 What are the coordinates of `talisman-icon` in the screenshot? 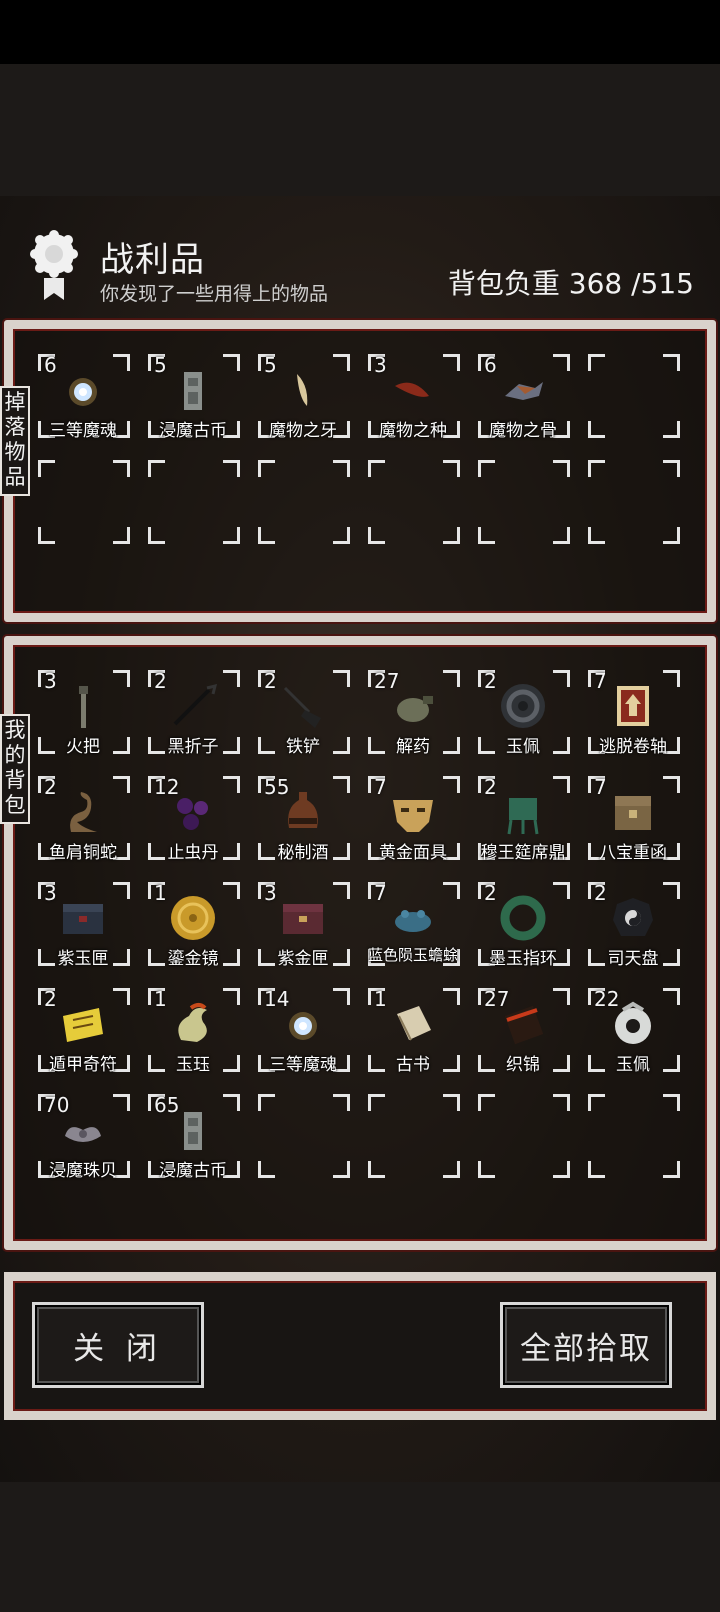 It's located at (83, 1025).